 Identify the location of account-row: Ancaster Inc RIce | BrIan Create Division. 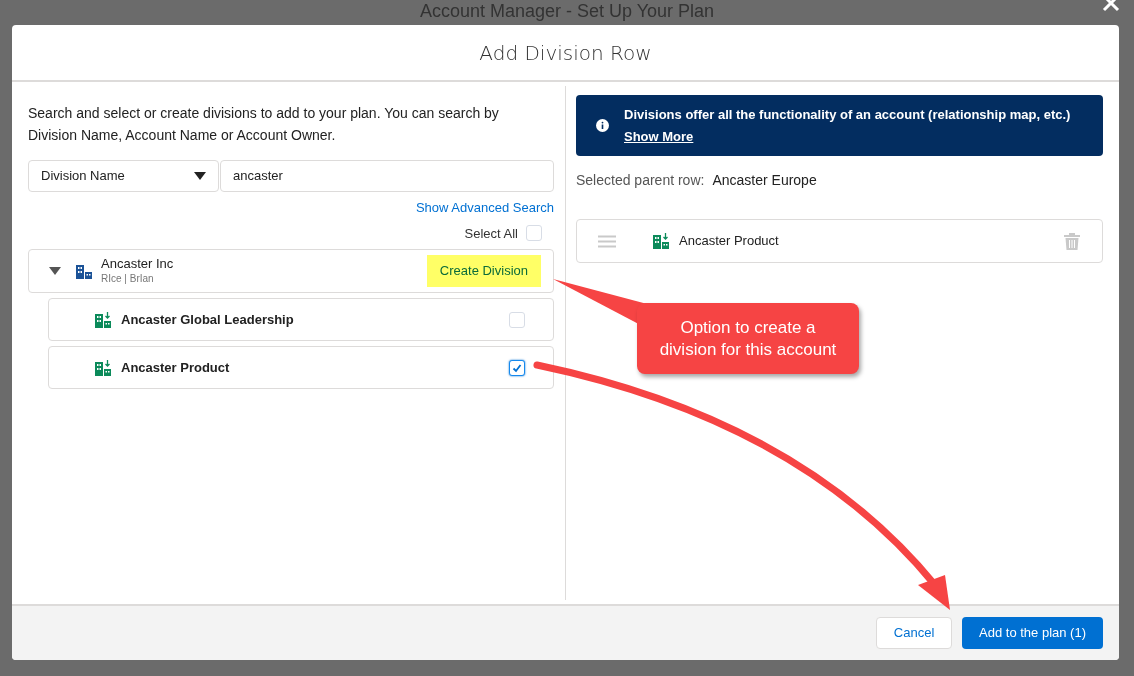
(291, 271).